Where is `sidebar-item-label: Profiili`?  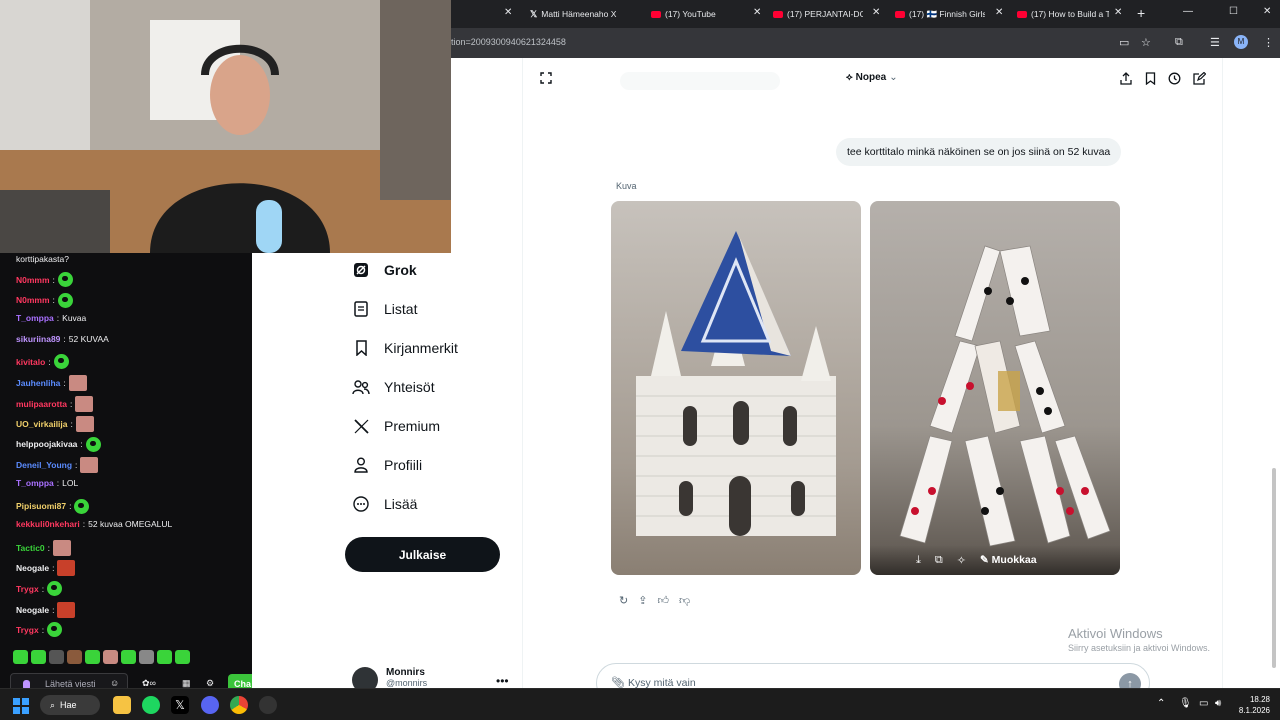
sidebar-item-label: Profiili is located at coordinates (403, 465).